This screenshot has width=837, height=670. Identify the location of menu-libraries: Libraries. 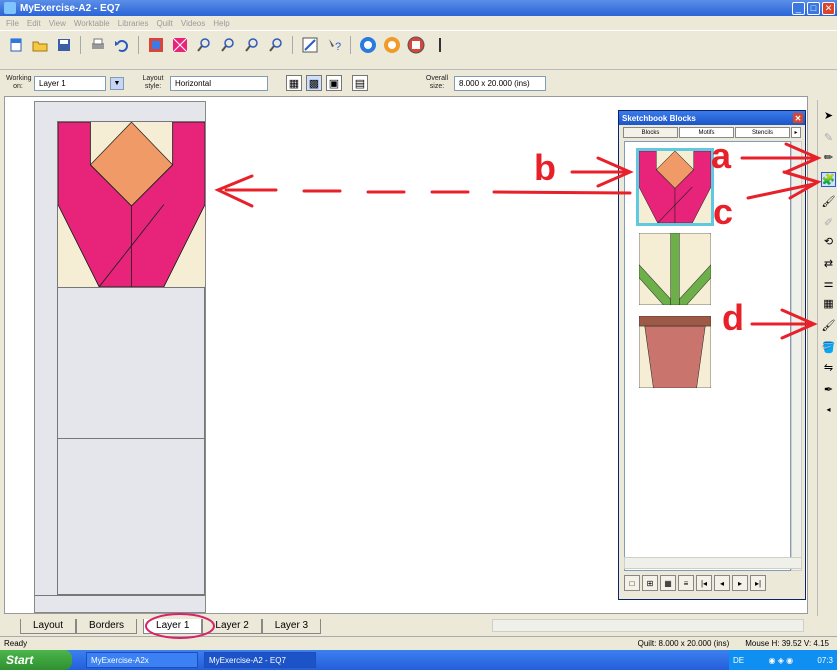
(133, 23).